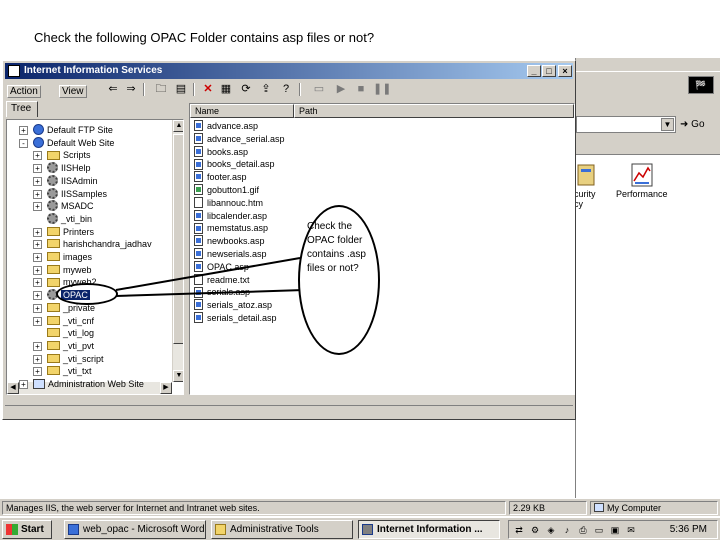 This screenshot has height=540, width=720. Describe the element at coordinates (87, 294) in the screenshot. I see `opac-highlight-ring` at that location.